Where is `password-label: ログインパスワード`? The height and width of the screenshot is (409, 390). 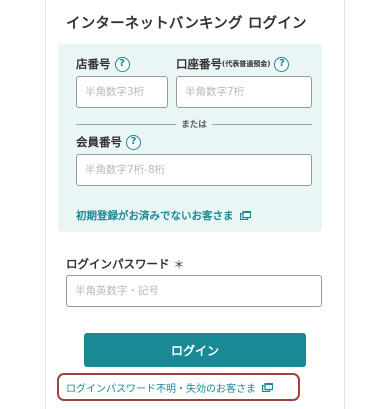
password-label: ログインパスワード is located at coordinates (118, 264).